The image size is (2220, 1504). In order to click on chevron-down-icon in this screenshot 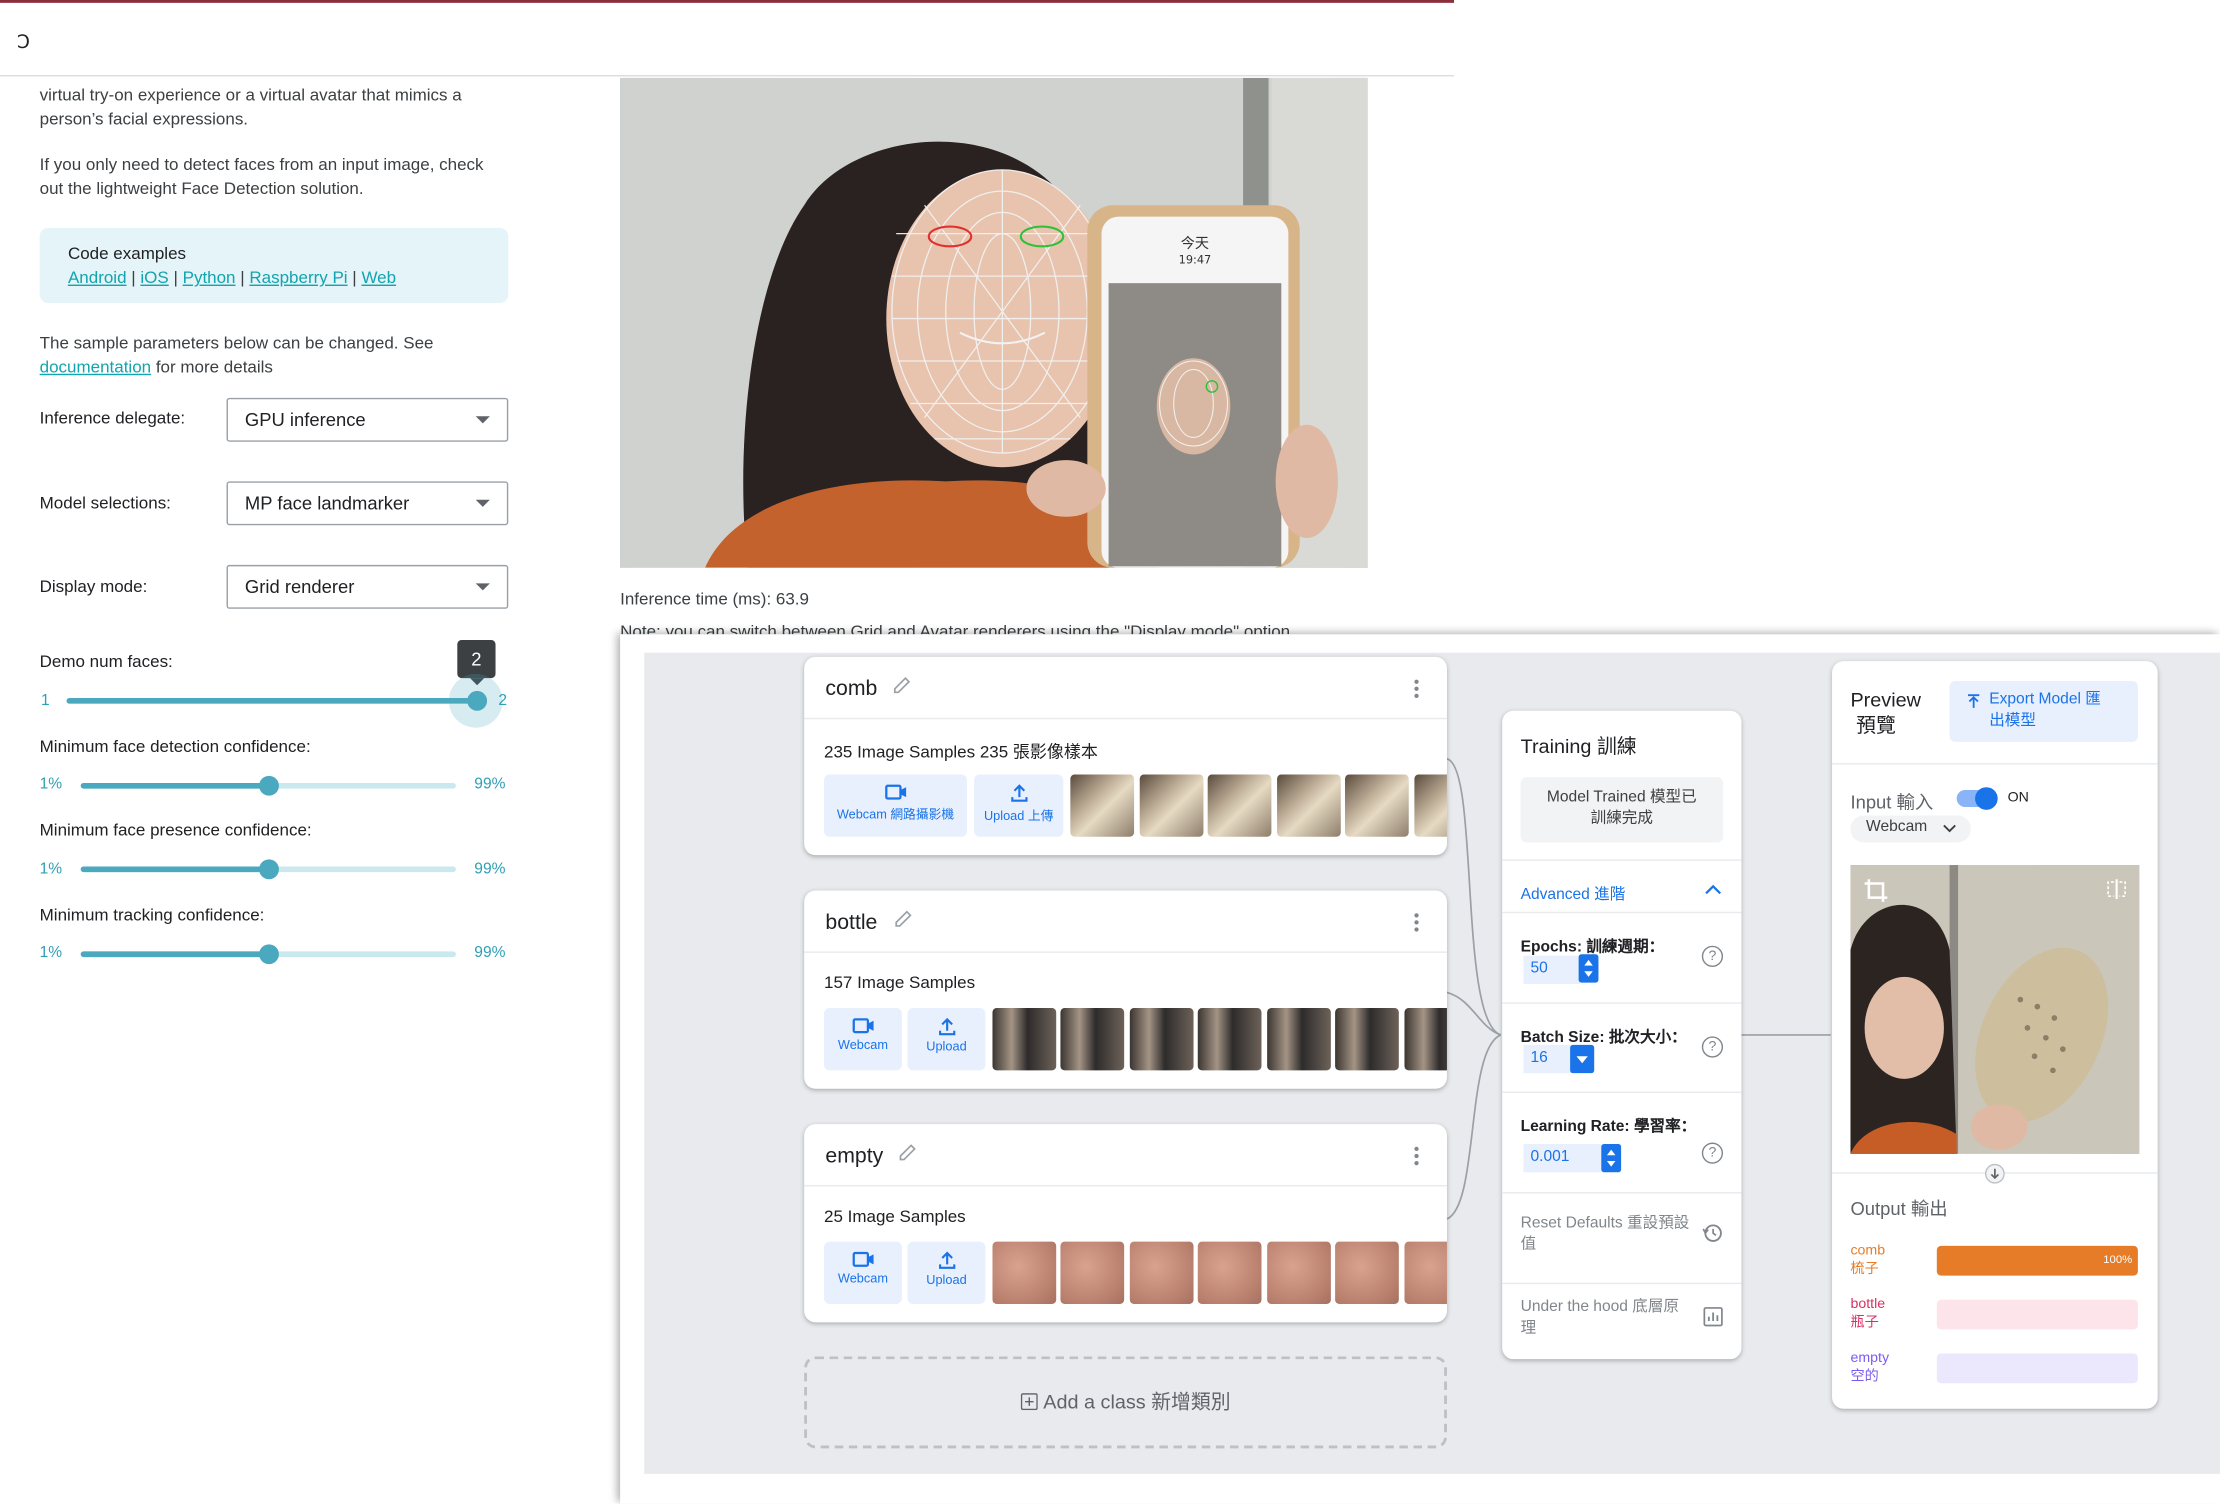, I will do `click(1949, 828)`.